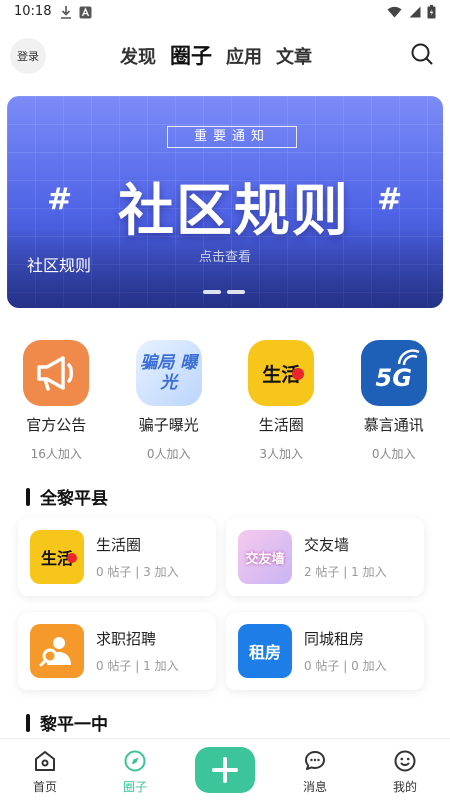 Image resolution: width=450 pixels, height=800 pixels. I want to click on quick-item-announcements: 官方公告 16人加入, so click(56, 401).